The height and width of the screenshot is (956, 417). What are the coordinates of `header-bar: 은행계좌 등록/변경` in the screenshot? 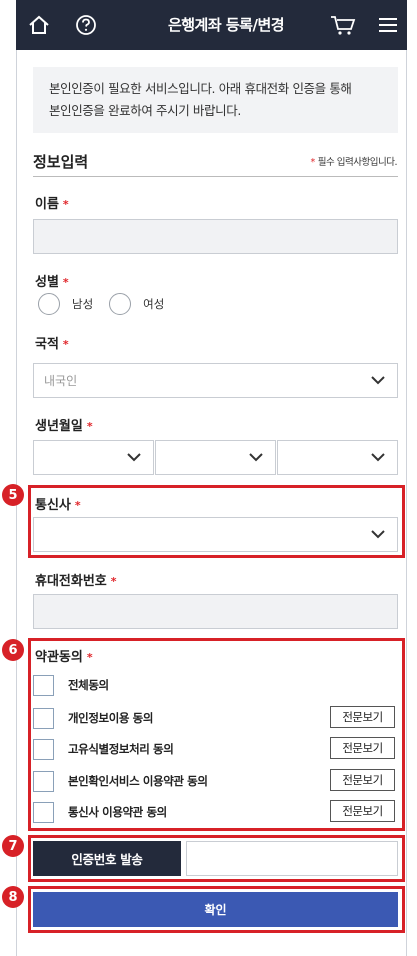 It's located at (211, 25).